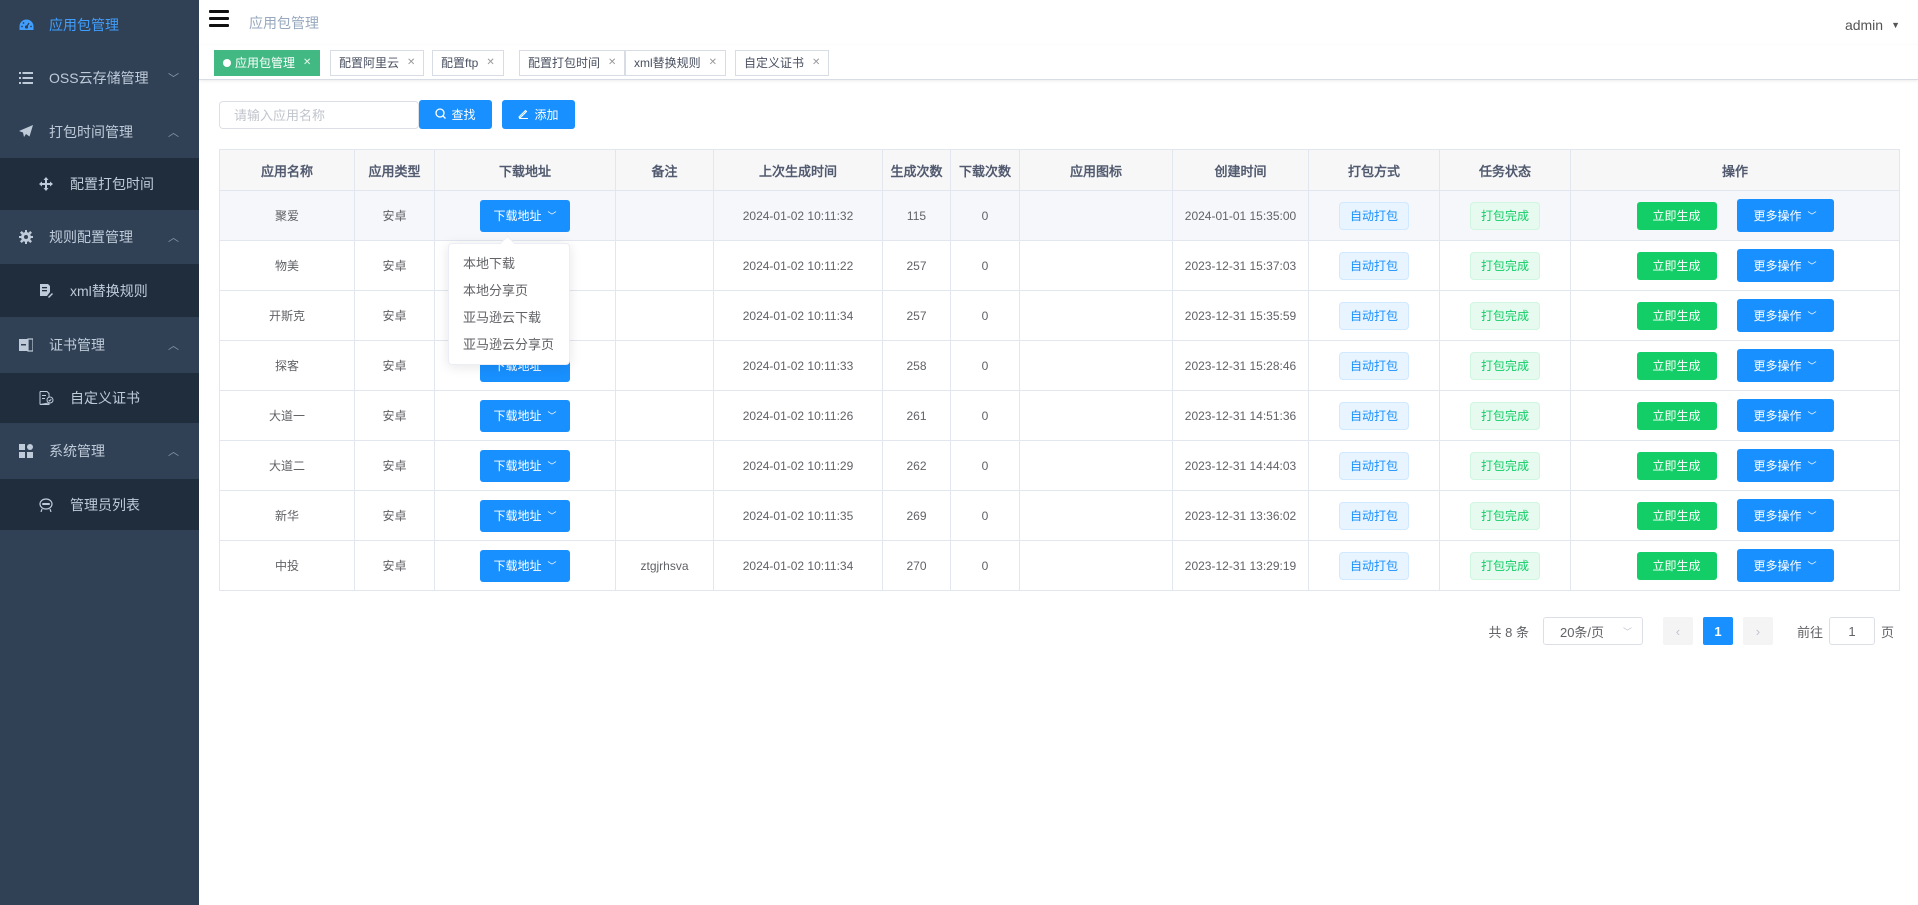 The height and width of the screenshot is (905, 1918). I want to click on chevron-right-icon: ›, so click(1758, 631).